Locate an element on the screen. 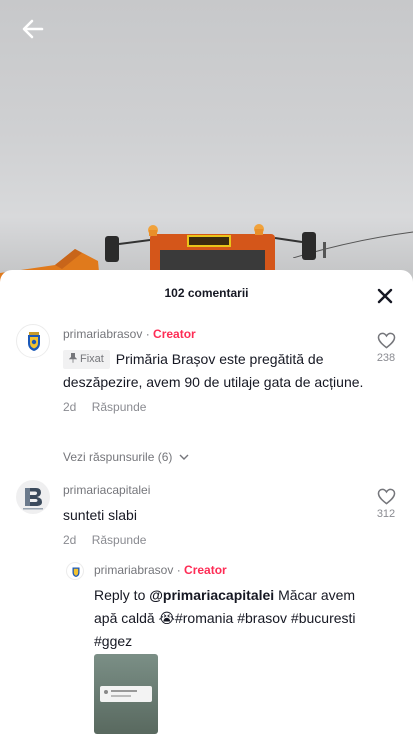  thumbnail-notification-card is located at coordinates (126, 694).